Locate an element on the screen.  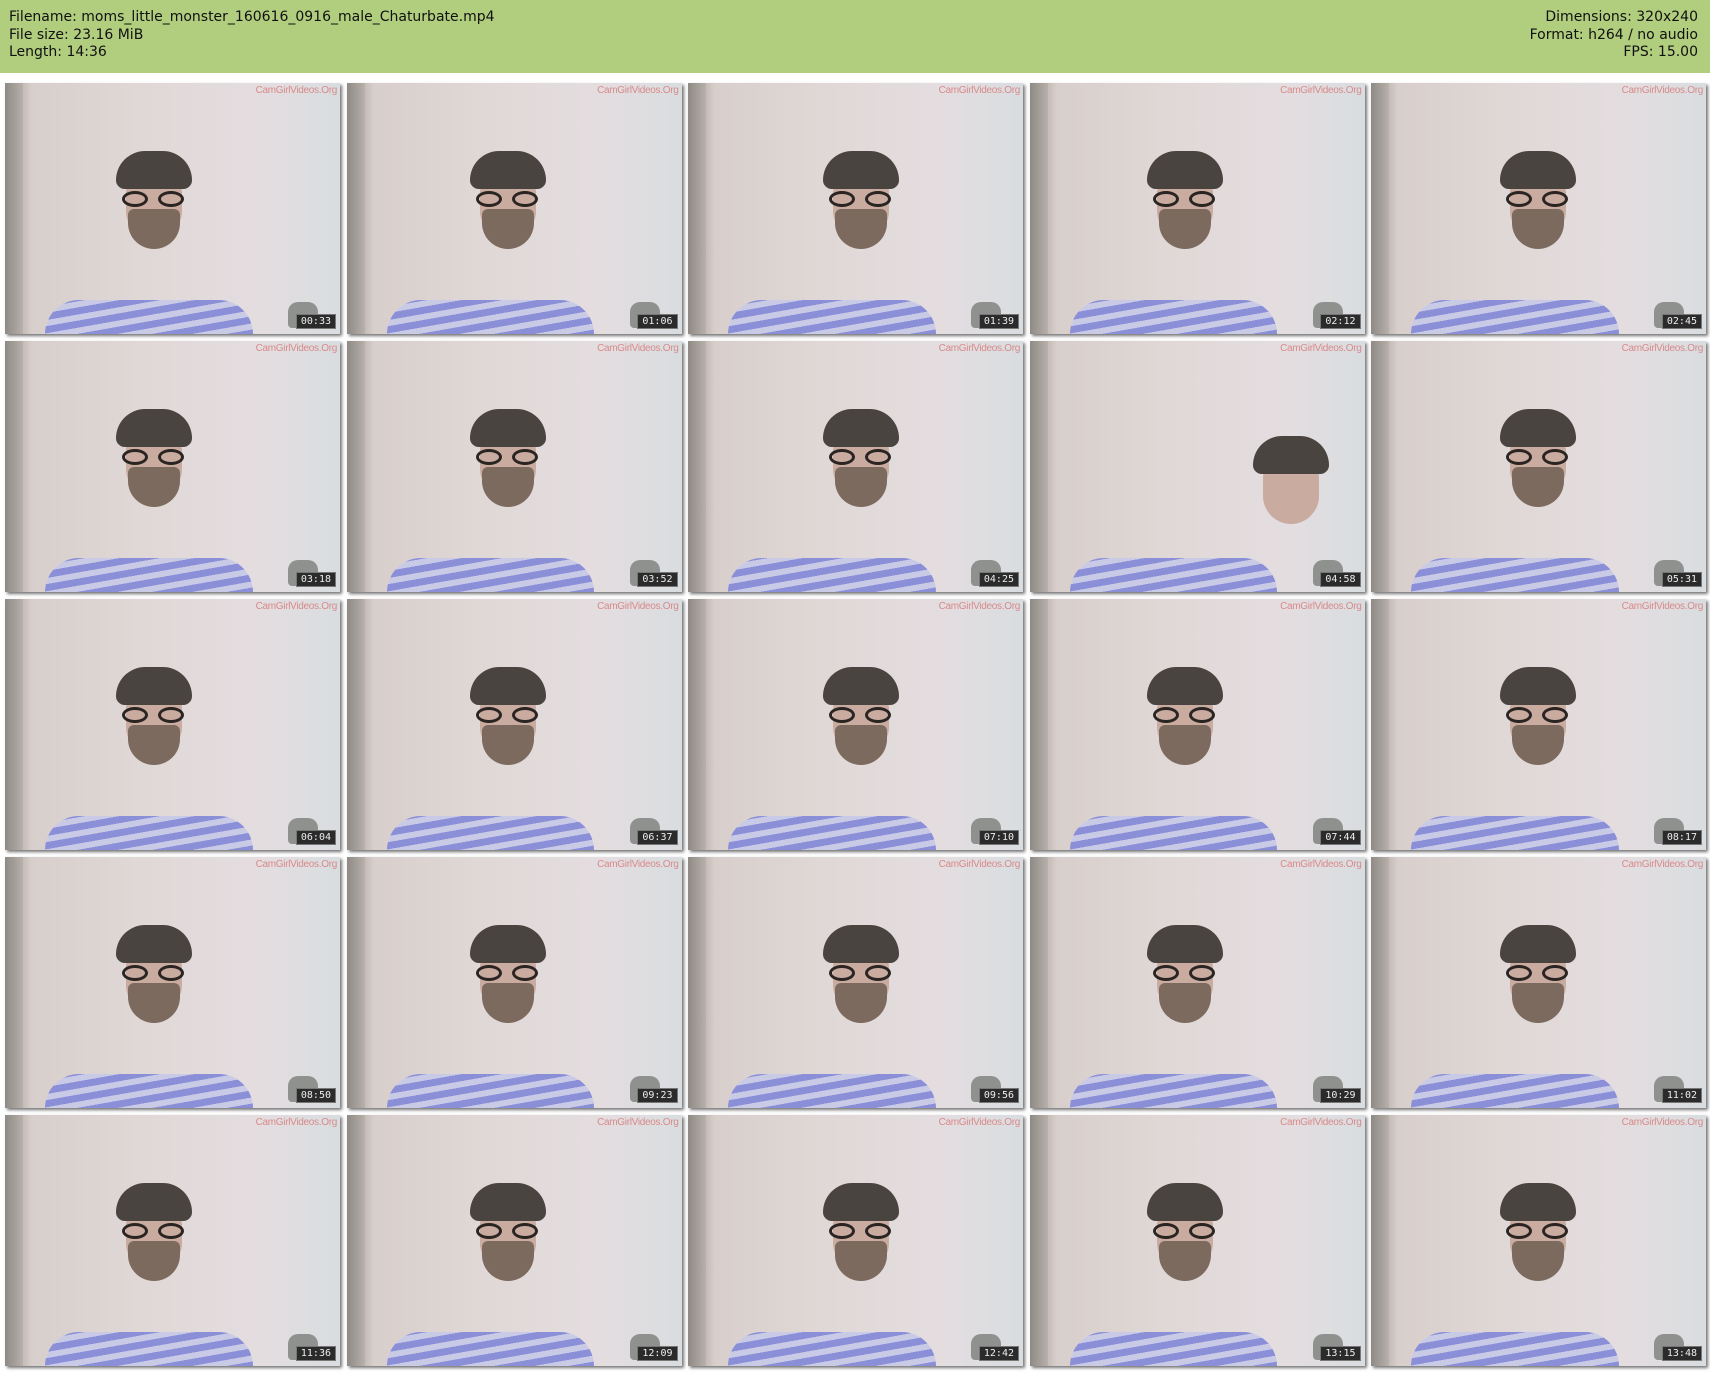
video-thumbnail: CamGirlVideos.Org 10:29 is located at coordinates (1197, 982).